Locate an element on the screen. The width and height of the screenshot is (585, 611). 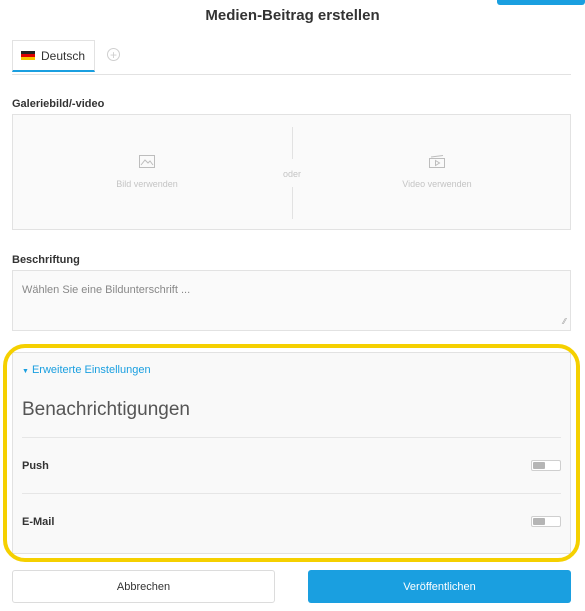
notifications-heading: Benachrichtigungen is located at coordinates (106, 409).